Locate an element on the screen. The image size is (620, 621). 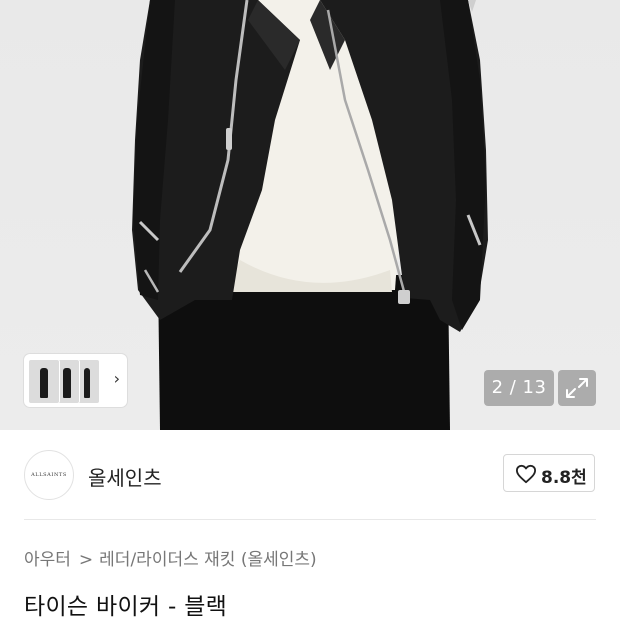
breadcrumb-category: 아우터 is located at coordinates (47, 560).